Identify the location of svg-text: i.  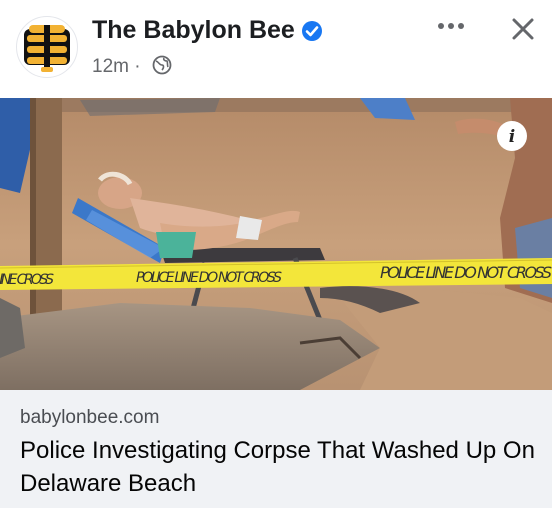
(512, 137).